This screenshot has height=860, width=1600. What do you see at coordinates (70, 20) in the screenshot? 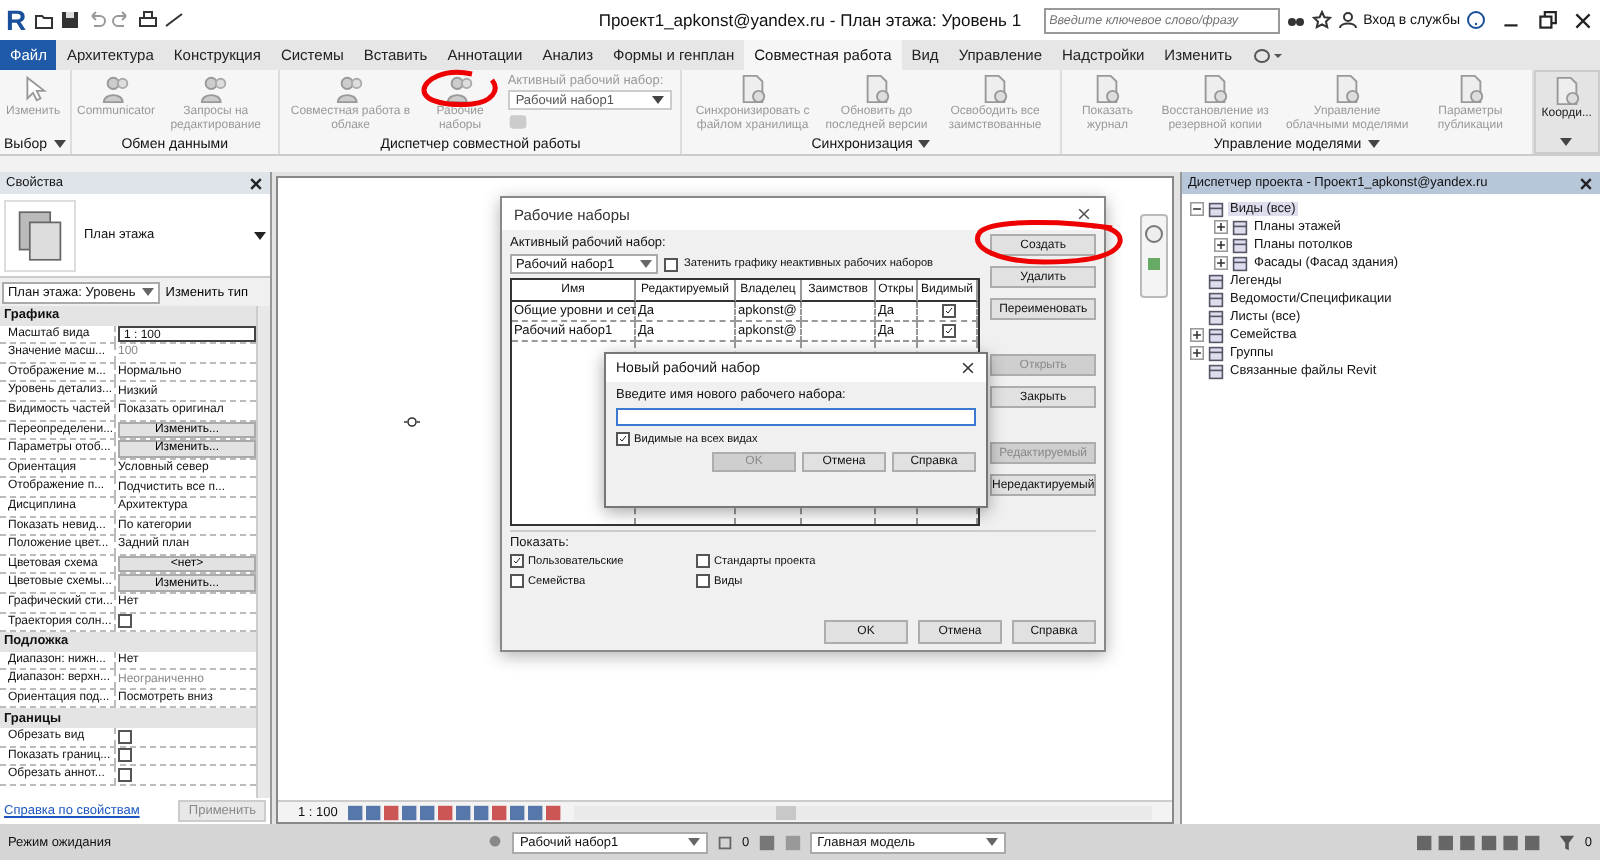
I see `save-icon` at bounding box center [70, 20].